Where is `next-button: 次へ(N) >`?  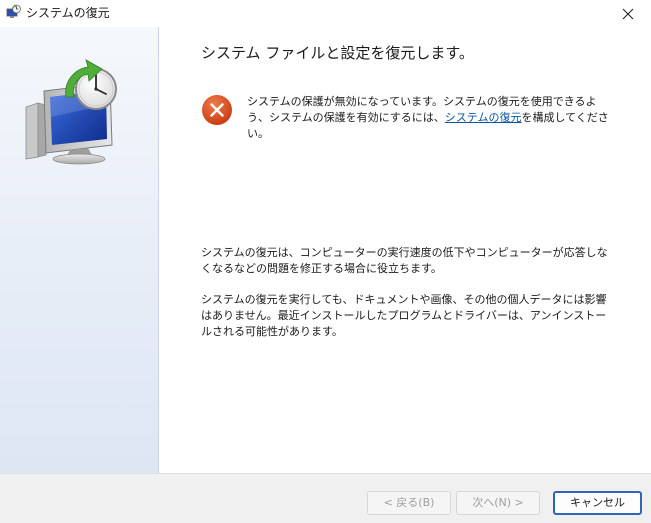 next-button: 次へ(N) > is located at coordinates (498, 503).